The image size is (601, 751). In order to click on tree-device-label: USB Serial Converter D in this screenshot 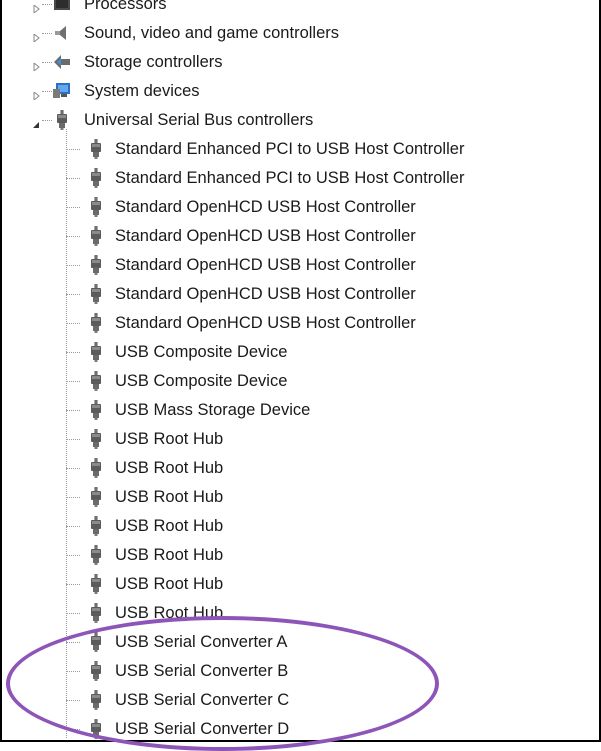, I will do `click(202, 729)`.